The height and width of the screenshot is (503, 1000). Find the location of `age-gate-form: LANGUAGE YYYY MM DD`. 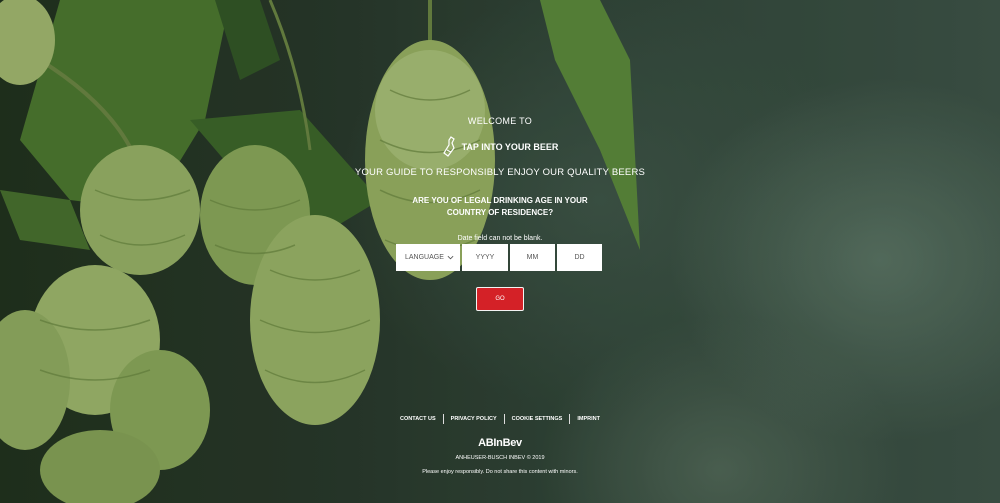

age-gate-form: LANGUAGE YYYY MM DD is located at coordinates (500, 257).